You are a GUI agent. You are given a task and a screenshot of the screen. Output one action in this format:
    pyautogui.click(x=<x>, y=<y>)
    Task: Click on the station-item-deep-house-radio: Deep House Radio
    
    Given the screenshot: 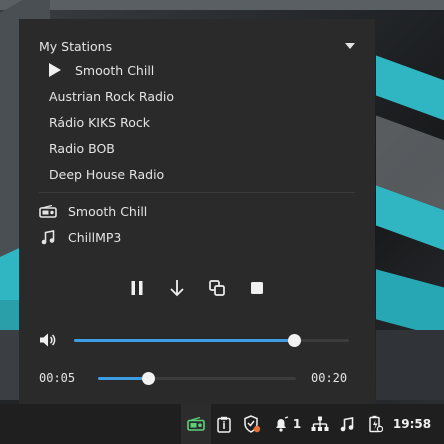 What is the action you would take?
    pyautogui.click(x=106, y=174)
    